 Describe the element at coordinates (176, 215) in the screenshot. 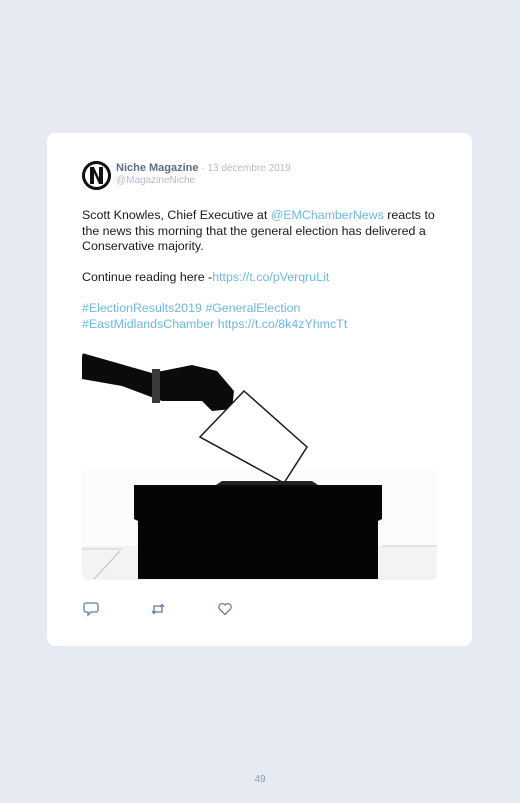

I see `text-segment: Scott Knowles, Chief Executive at` at that location.